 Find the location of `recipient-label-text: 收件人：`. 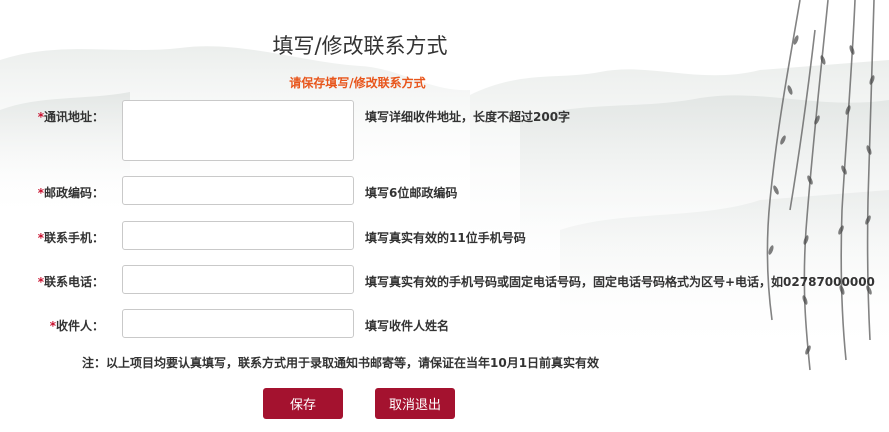

recipient-label-text: 收件人： is located at coordinates (79, 326).